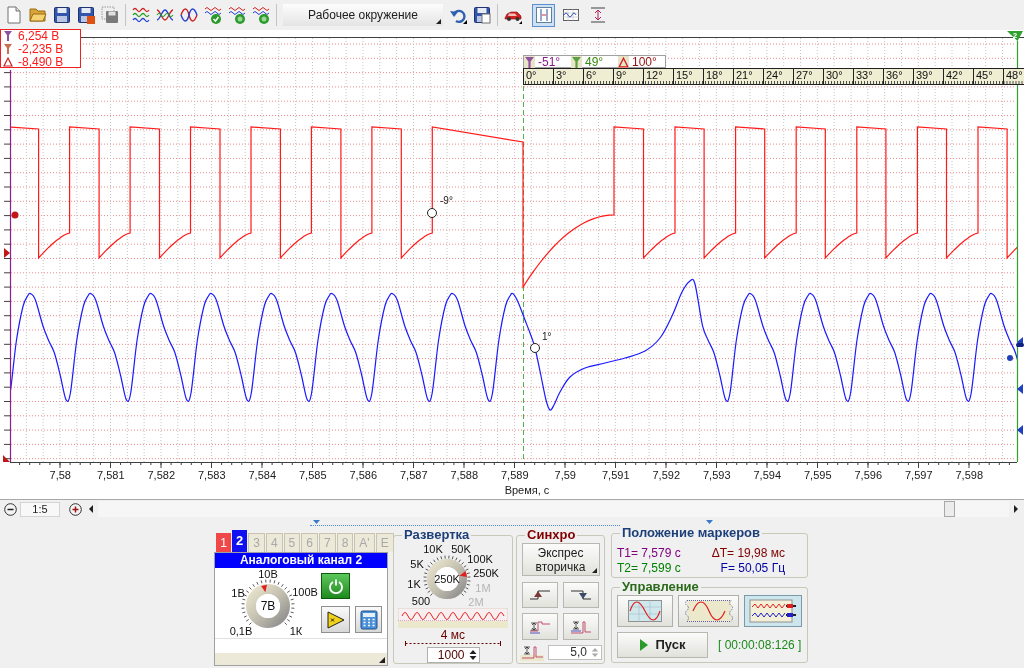 Image resolution: width=1024 pixels, height=668 pixels. I want to click on knob-scale-label: 100В, so click(305, 592).